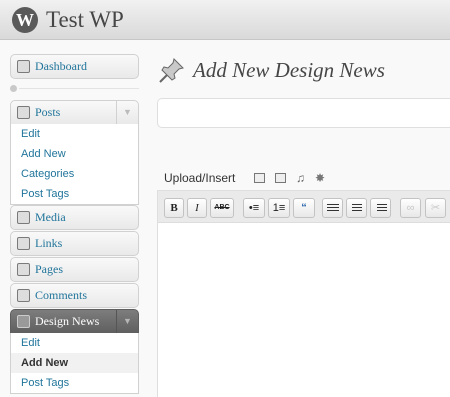  What do you see at coordinates (74, 112) in the screenshot?
I see `menu-posts: Posts ▼` at bounding box center [74, 112].